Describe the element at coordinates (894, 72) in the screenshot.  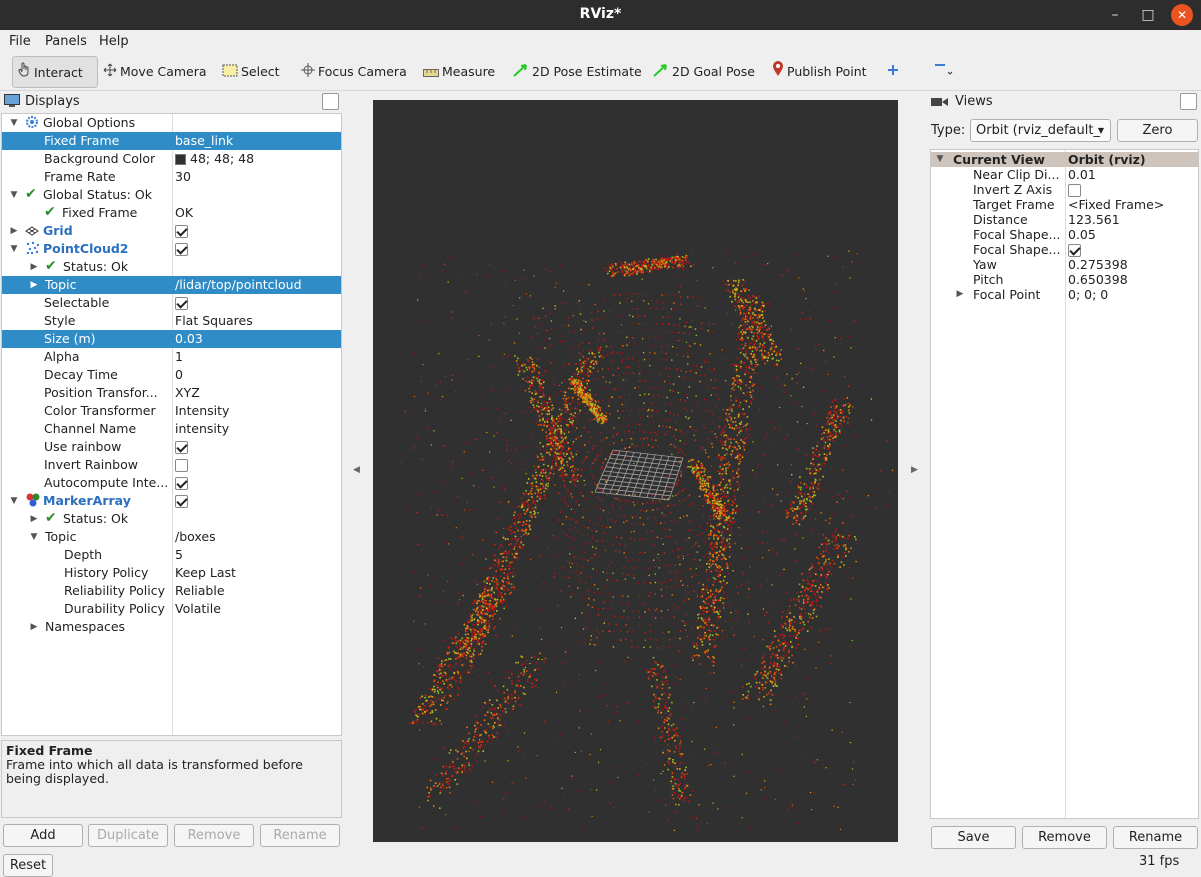
I see `add-tool-button` at that location.